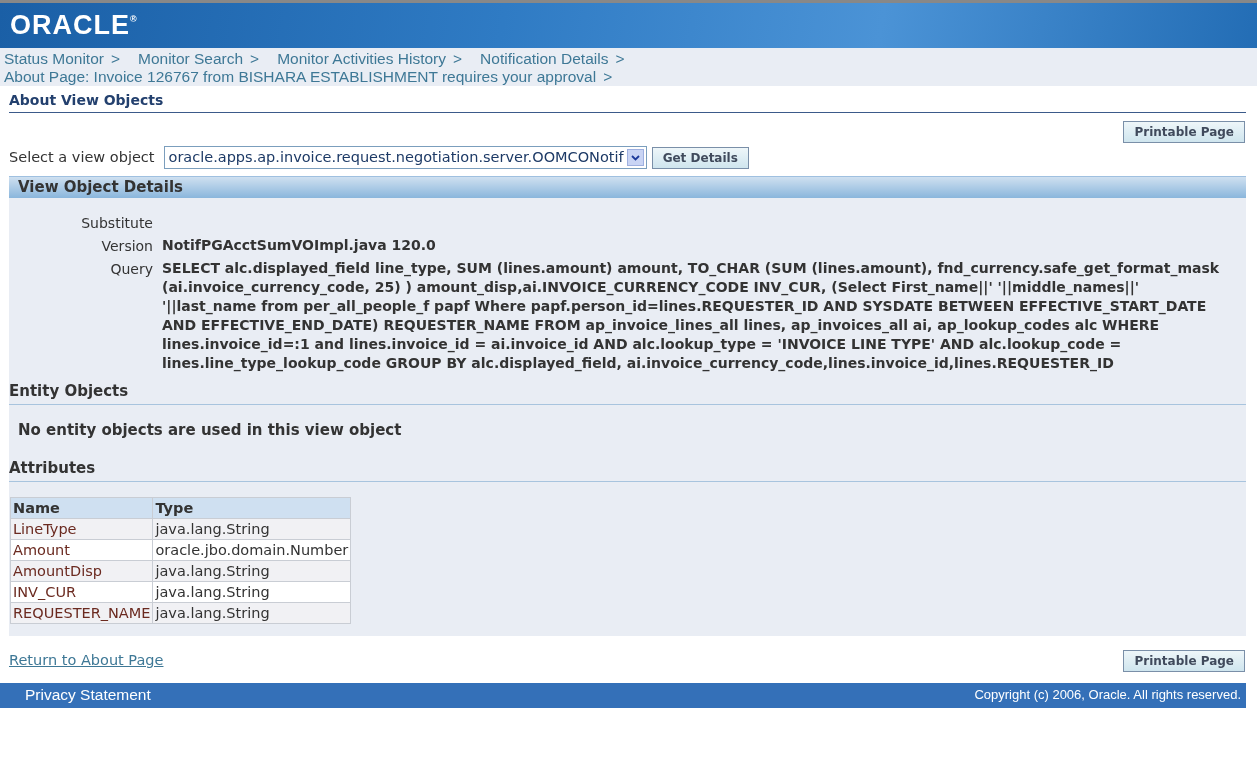 The height and width of the screenshot is (772, 1257). What do you see at coordinates (88, 695) in the screenshot?
I see `privacy-link: Privacy Statement` at bounding box center [88, 695].